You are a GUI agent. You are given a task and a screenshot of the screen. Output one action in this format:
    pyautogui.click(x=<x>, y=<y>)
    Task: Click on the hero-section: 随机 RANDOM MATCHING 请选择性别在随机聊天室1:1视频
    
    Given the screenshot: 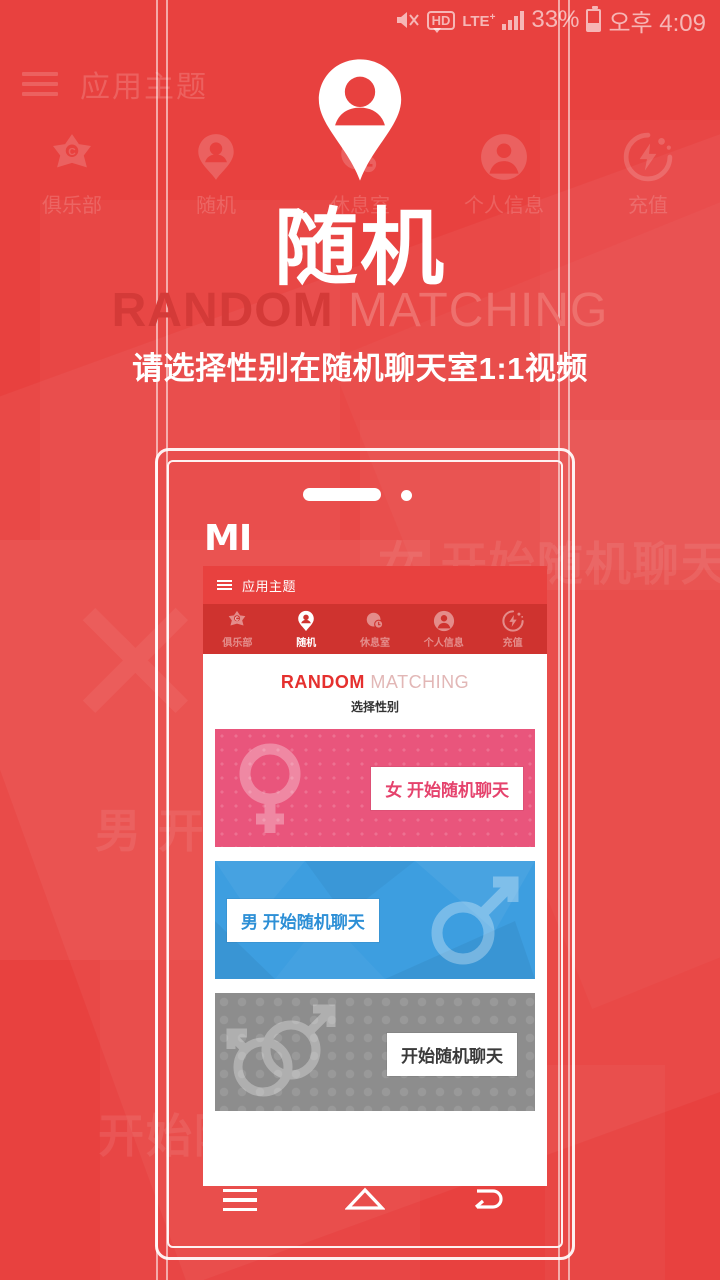 What is the action you would take?
    pyautogui.click(x=360, y=296)
    